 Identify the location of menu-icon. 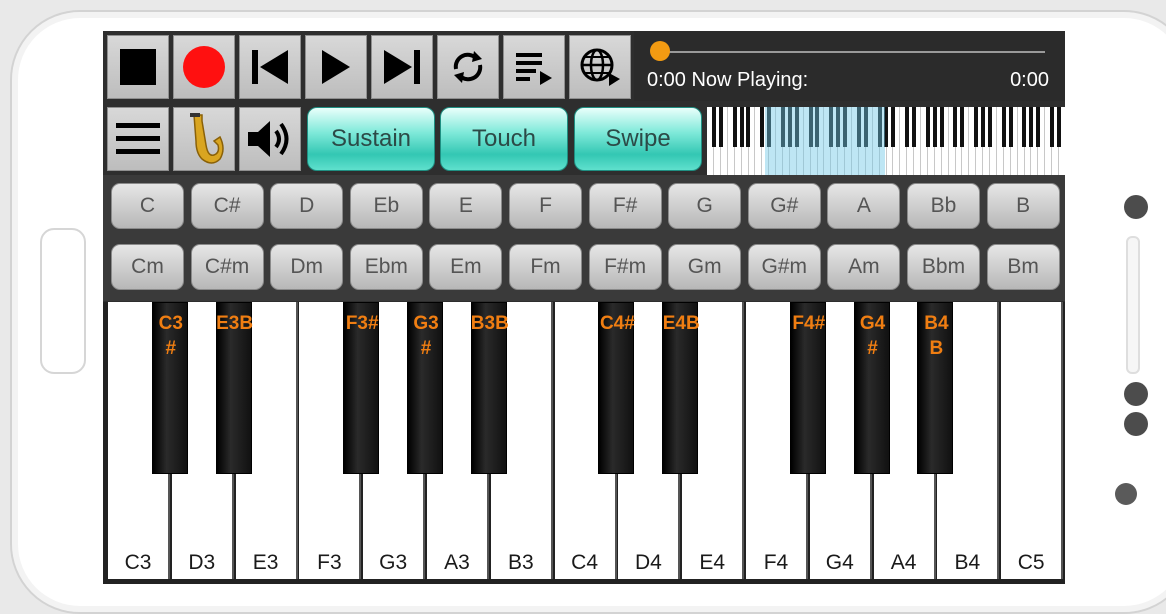
(138, 139).